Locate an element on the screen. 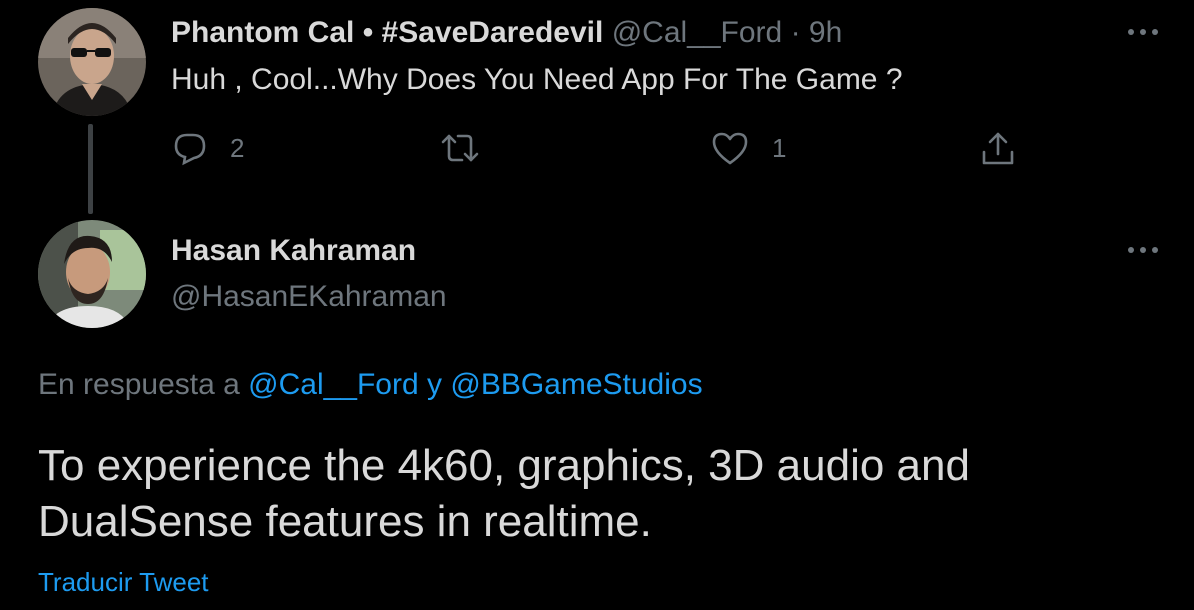 The height and width of the screenshot is (610, 1194). tweet1-more-icon is located at coordinates (1143, 32).